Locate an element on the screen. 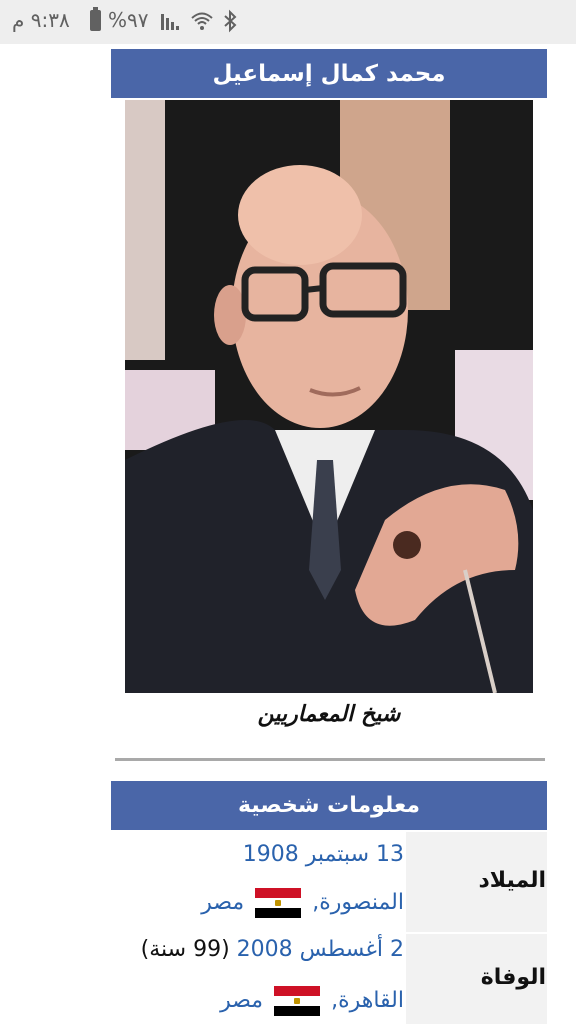 Image resolution: width=576 pixels, height=1024 pixels. death-age: (99 سنة) is located at coordinates (185, 949).